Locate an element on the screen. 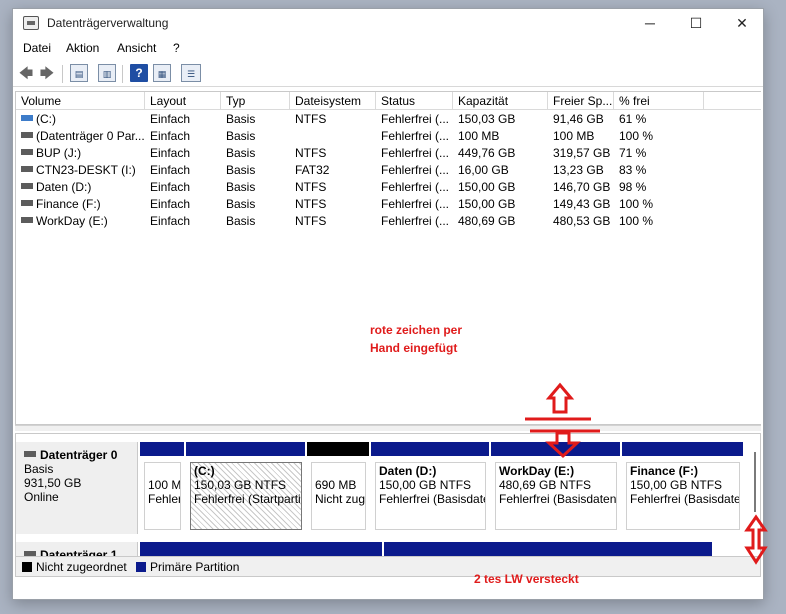  legend-primary-label: Primäre Partition is located at coordinates (195, 567).